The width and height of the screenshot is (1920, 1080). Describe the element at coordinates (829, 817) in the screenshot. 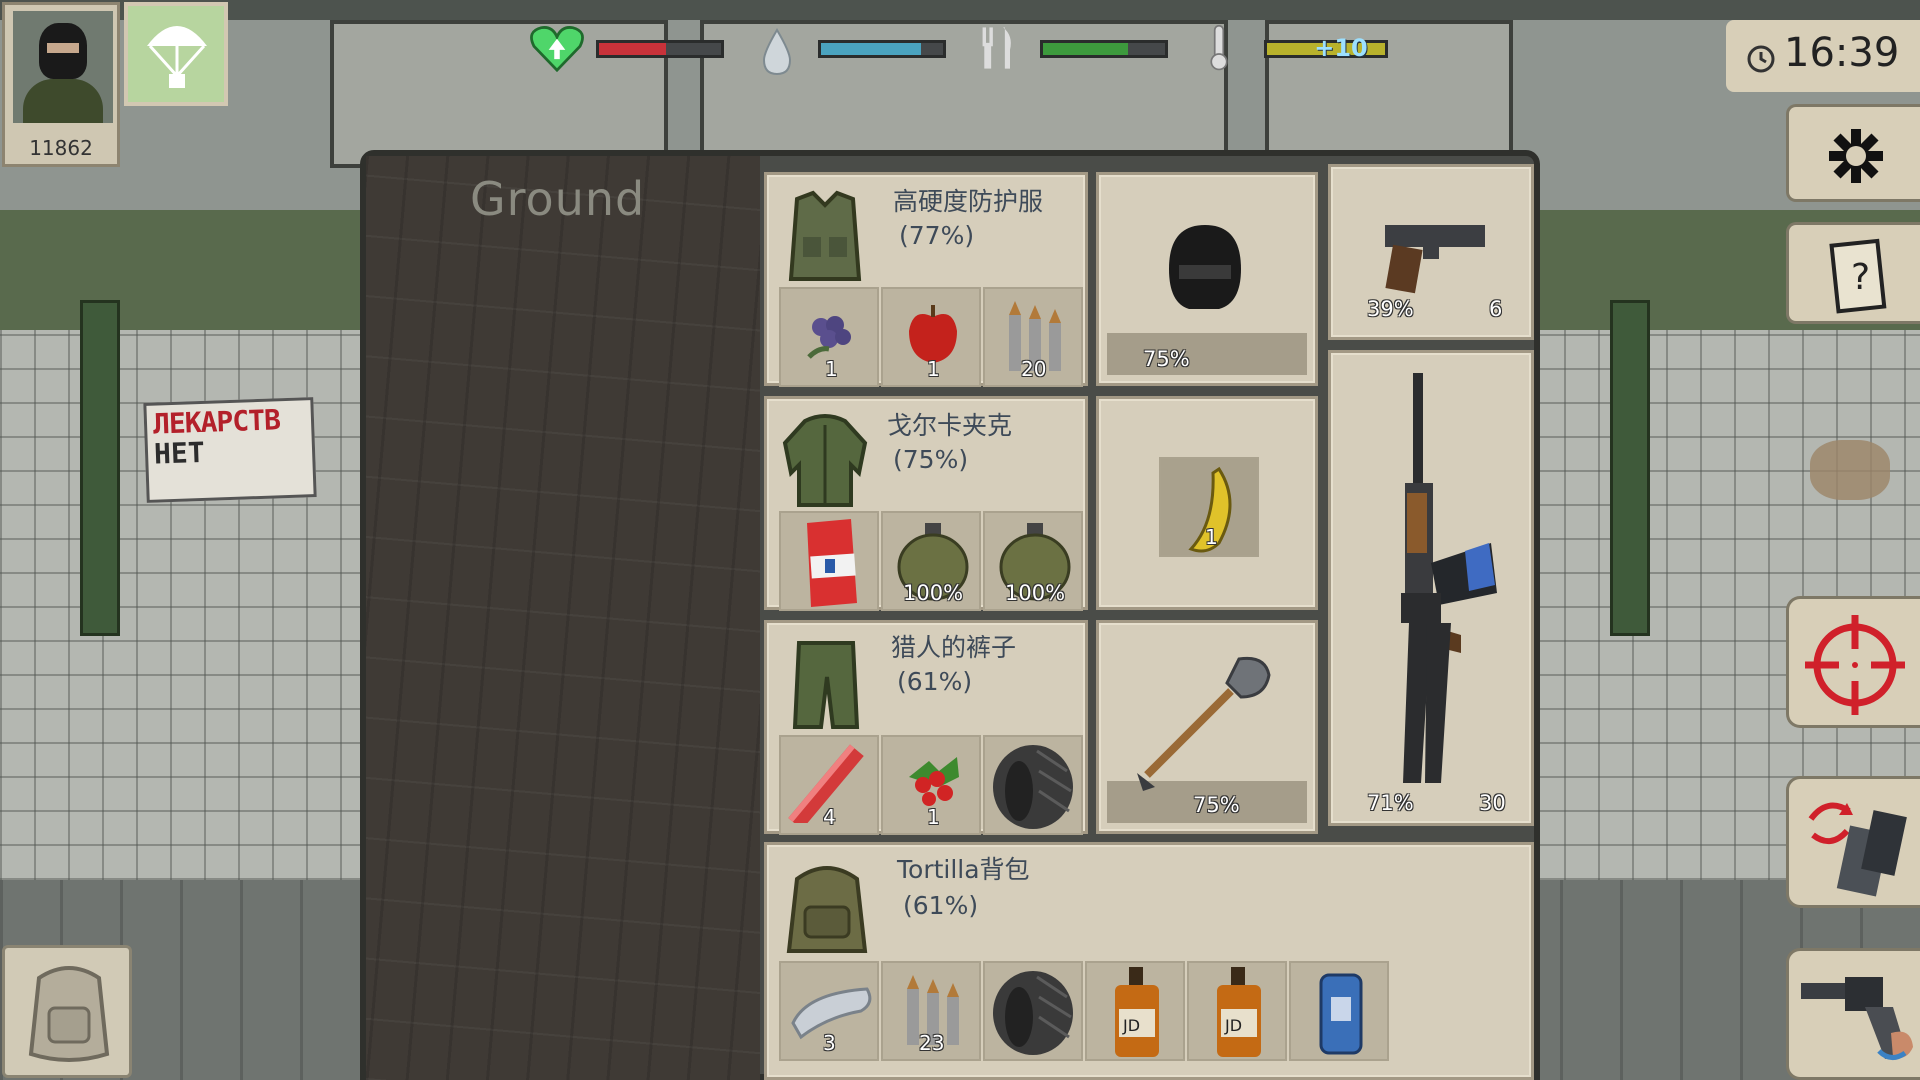

I see `item-count: 4` at that location.